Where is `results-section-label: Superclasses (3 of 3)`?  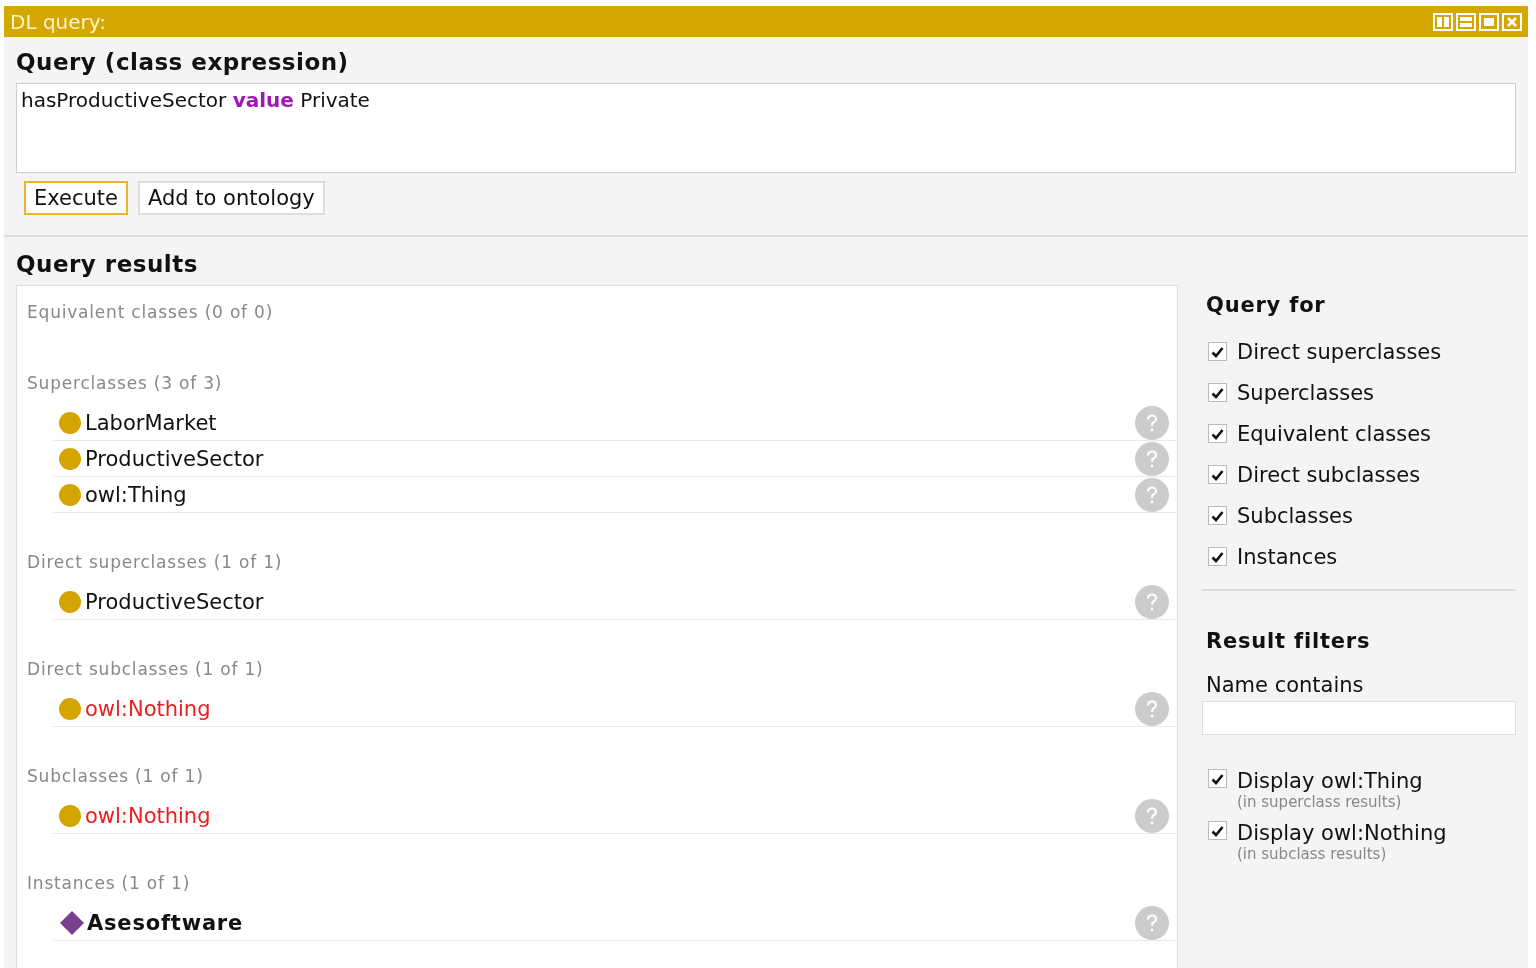 results-section-label: Superclasses (3 of 3) is located at coordinates (125, 383).